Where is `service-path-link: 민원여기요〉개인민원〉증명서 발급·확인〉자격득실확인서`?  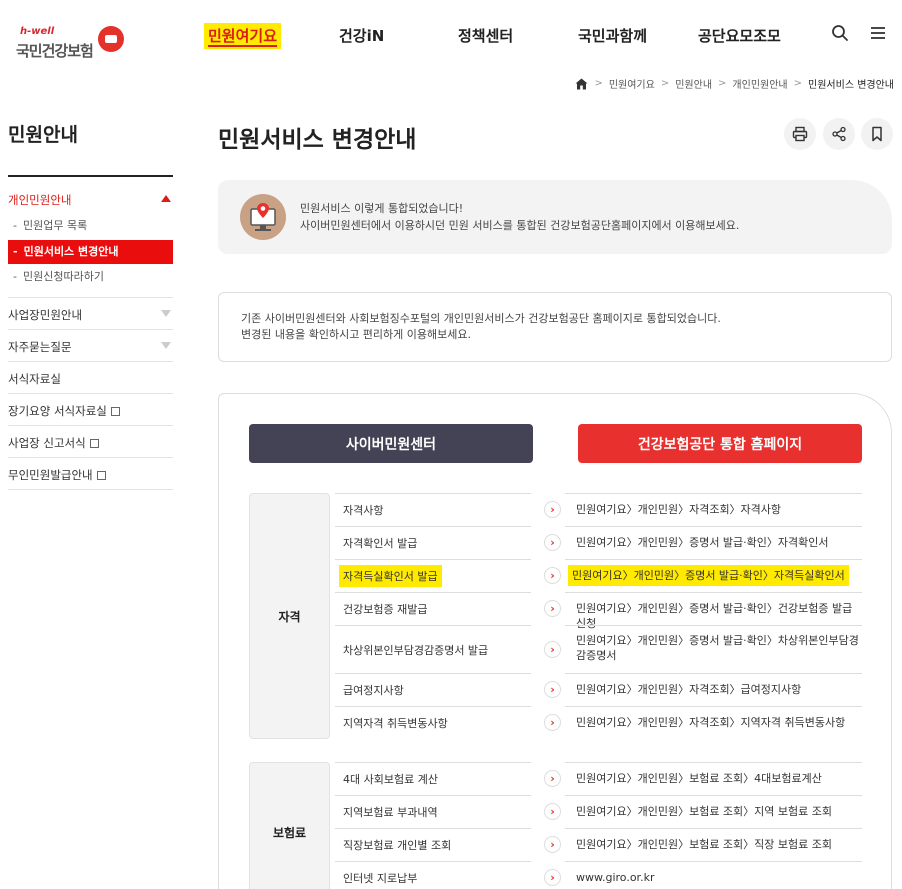
service-path-link: 민원여기요〉개인민원〉증명서 발급·확인〉자격득실확인서 is located at coordinates (708, 575).